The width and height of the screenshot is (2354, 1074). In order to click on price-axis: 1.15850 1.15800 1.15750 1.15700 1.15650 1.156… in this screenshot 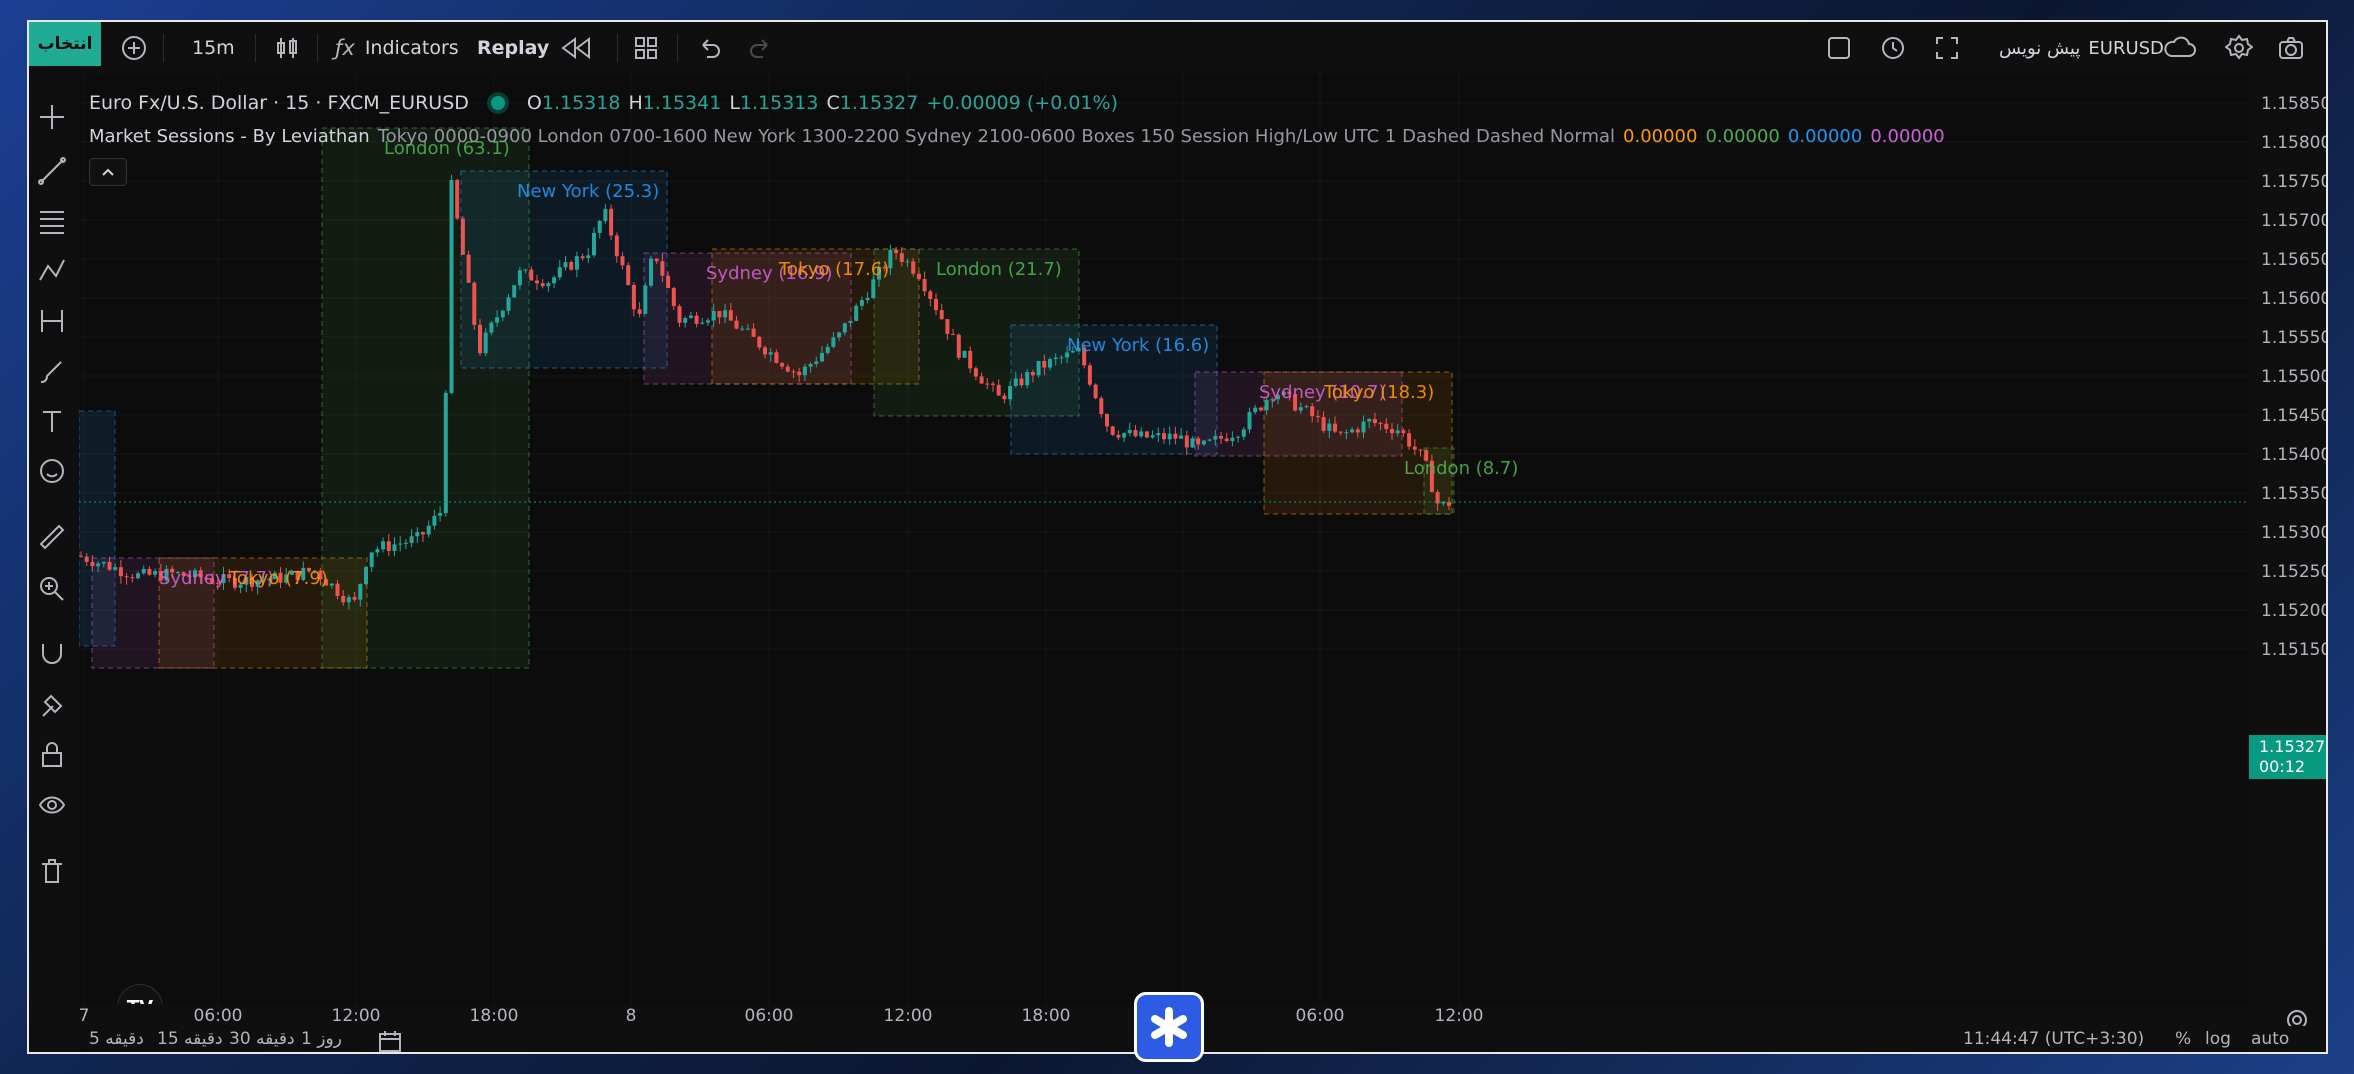, I will do `click(2288, 539)`.